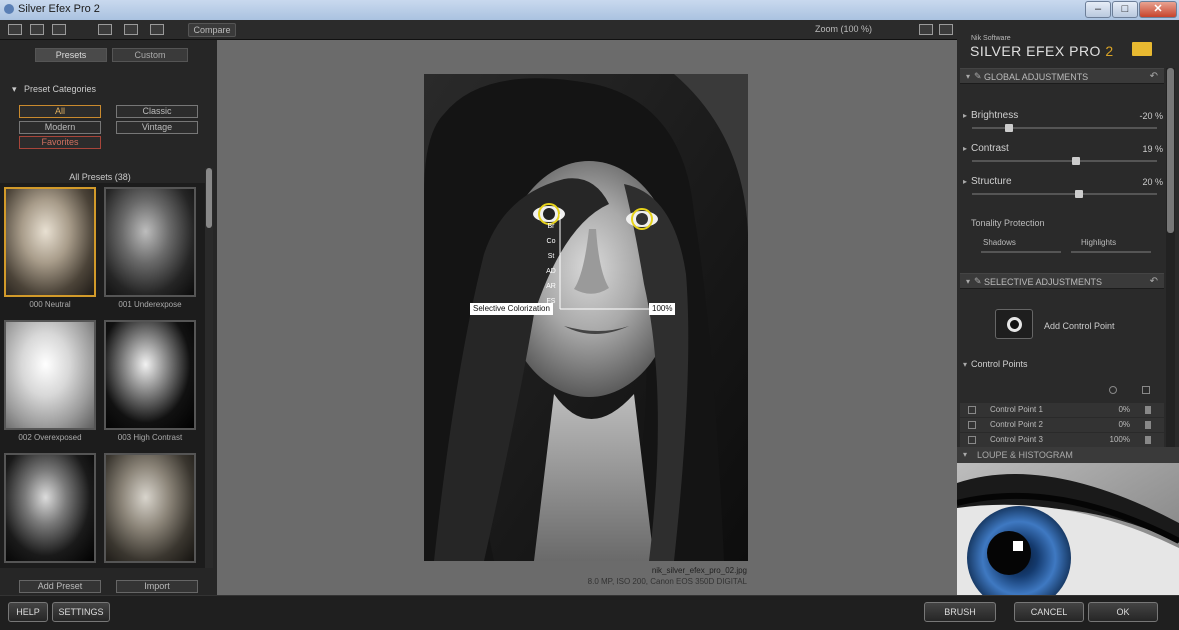  Describe the element at coordinates (1079, 194) in the screenshot. I see `structure-knob` at that location.